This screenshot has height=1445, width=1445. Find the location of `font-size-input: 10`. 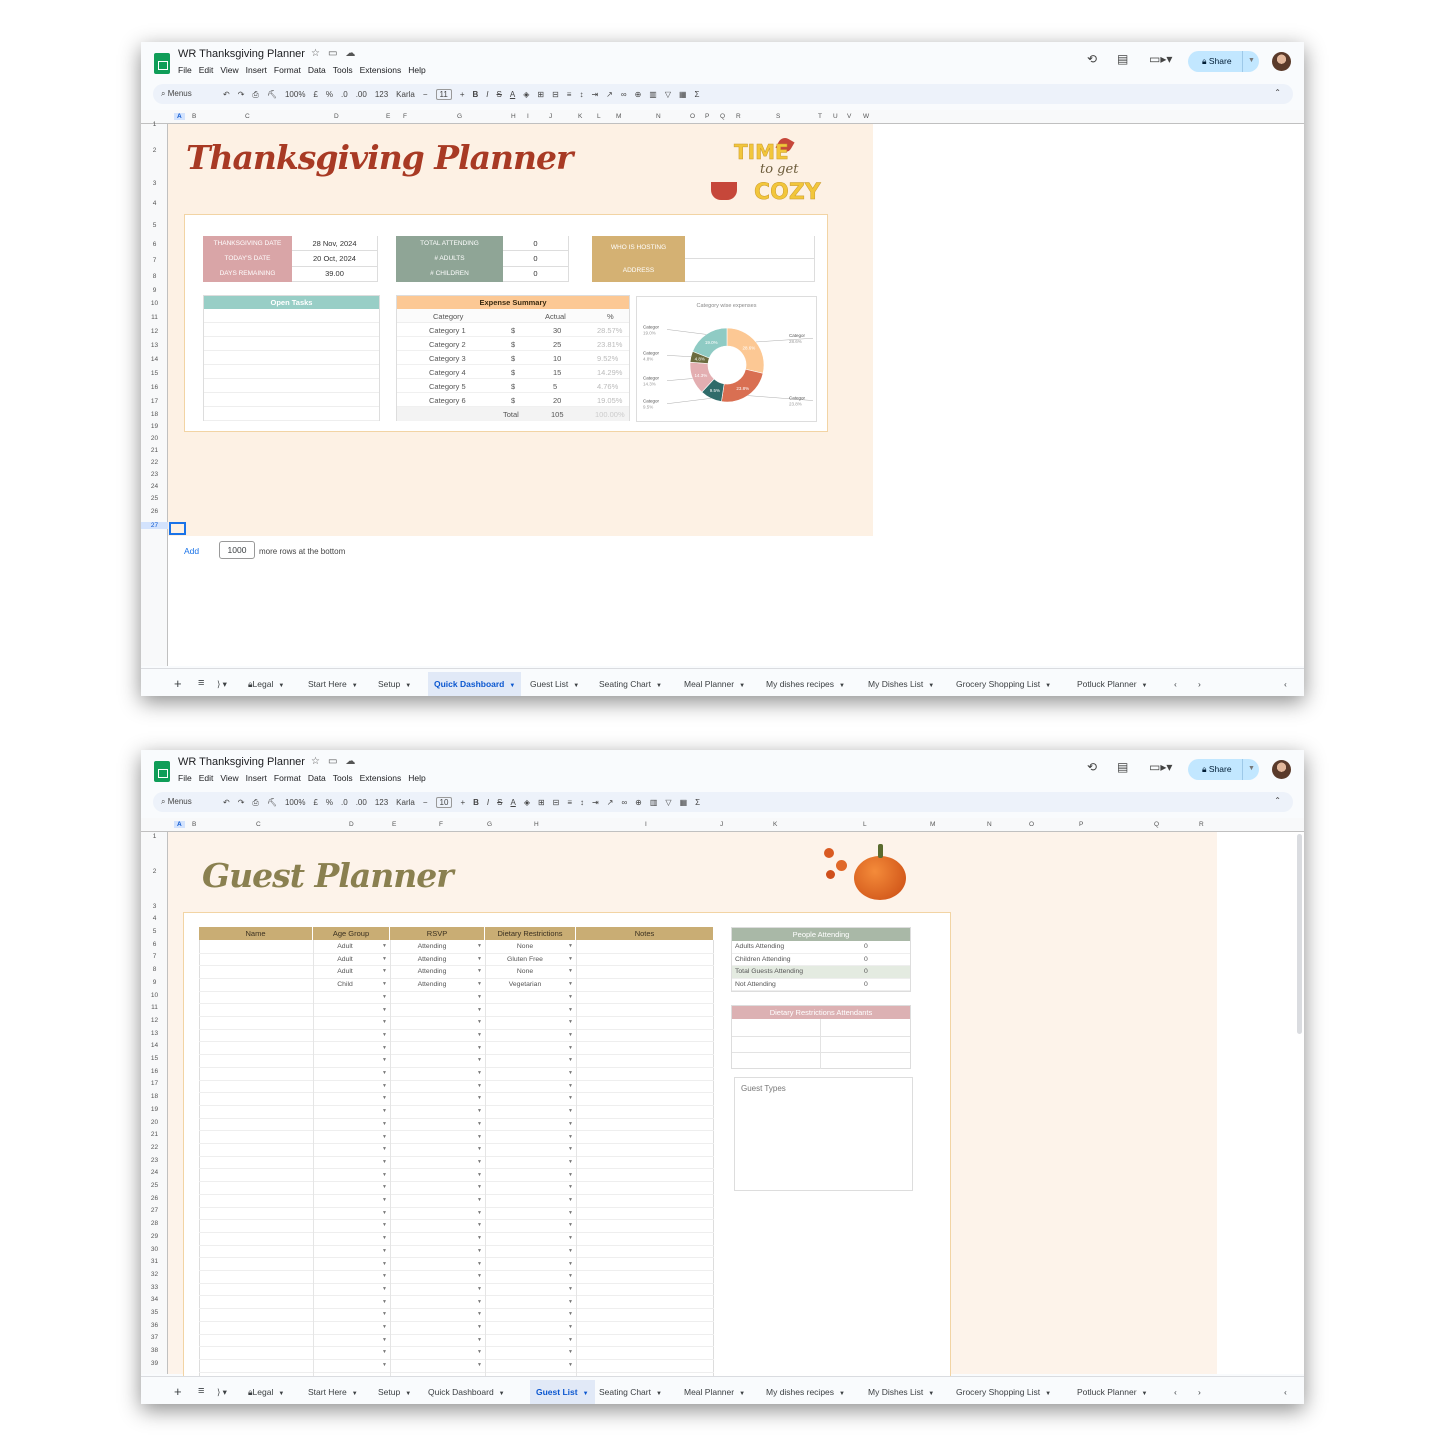

font-size-input: 10 is located at coordinates (444, 802).